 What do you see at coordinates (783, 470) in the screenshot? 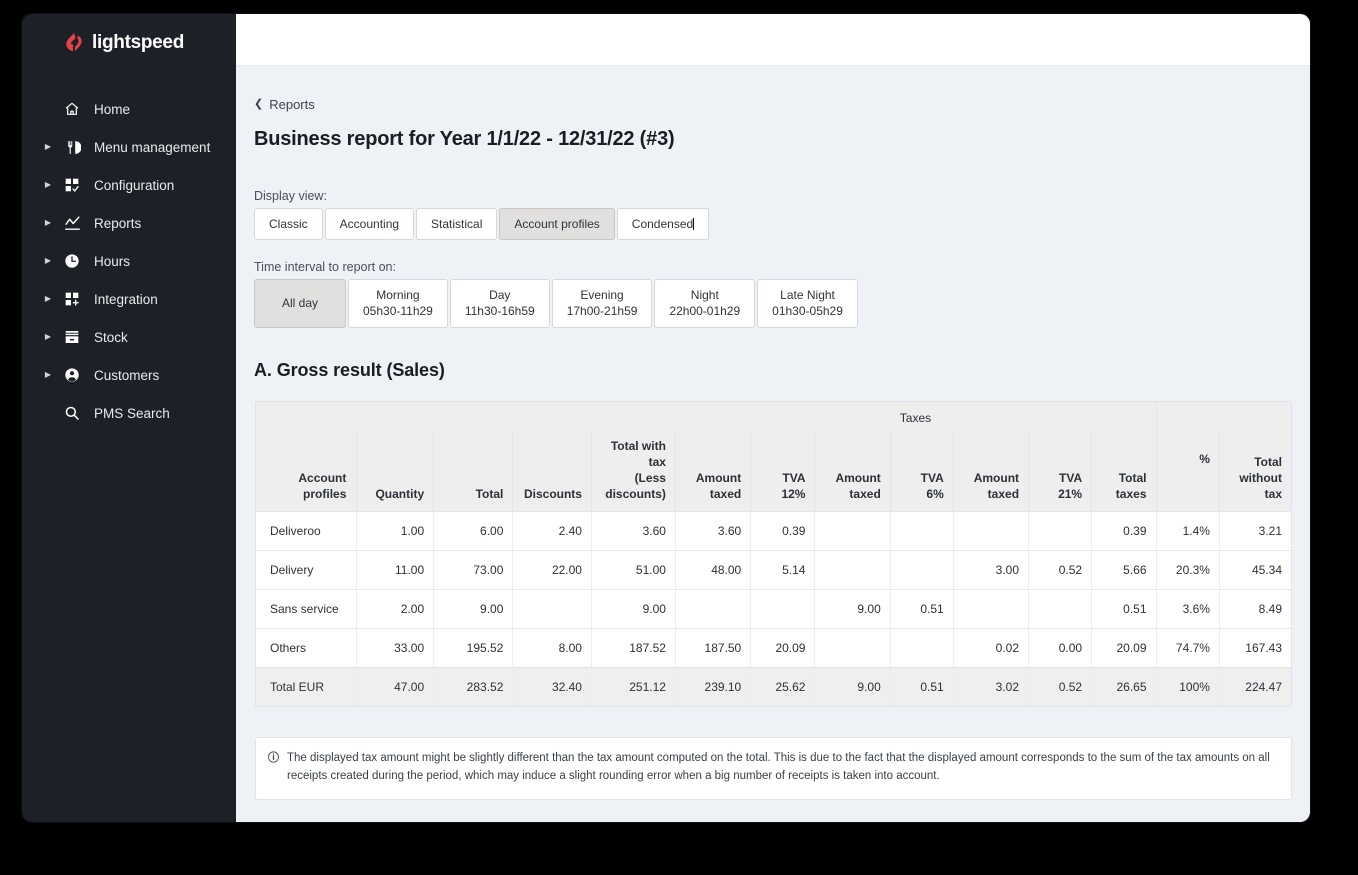
I see `col-tva-12: TVA 12%` at bounding box center [783, 470].